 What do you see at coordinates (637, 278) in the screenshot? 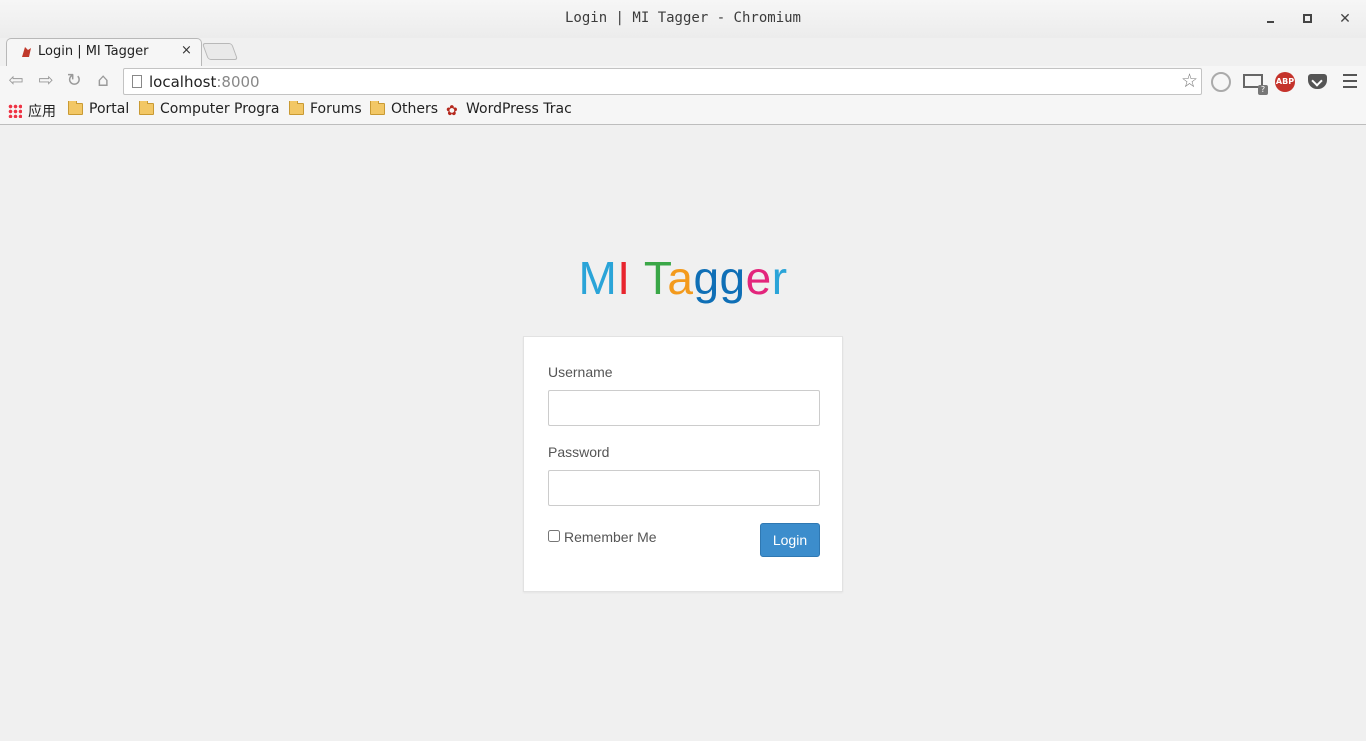
I see `logo-letter` at bounding box center [637, 278].